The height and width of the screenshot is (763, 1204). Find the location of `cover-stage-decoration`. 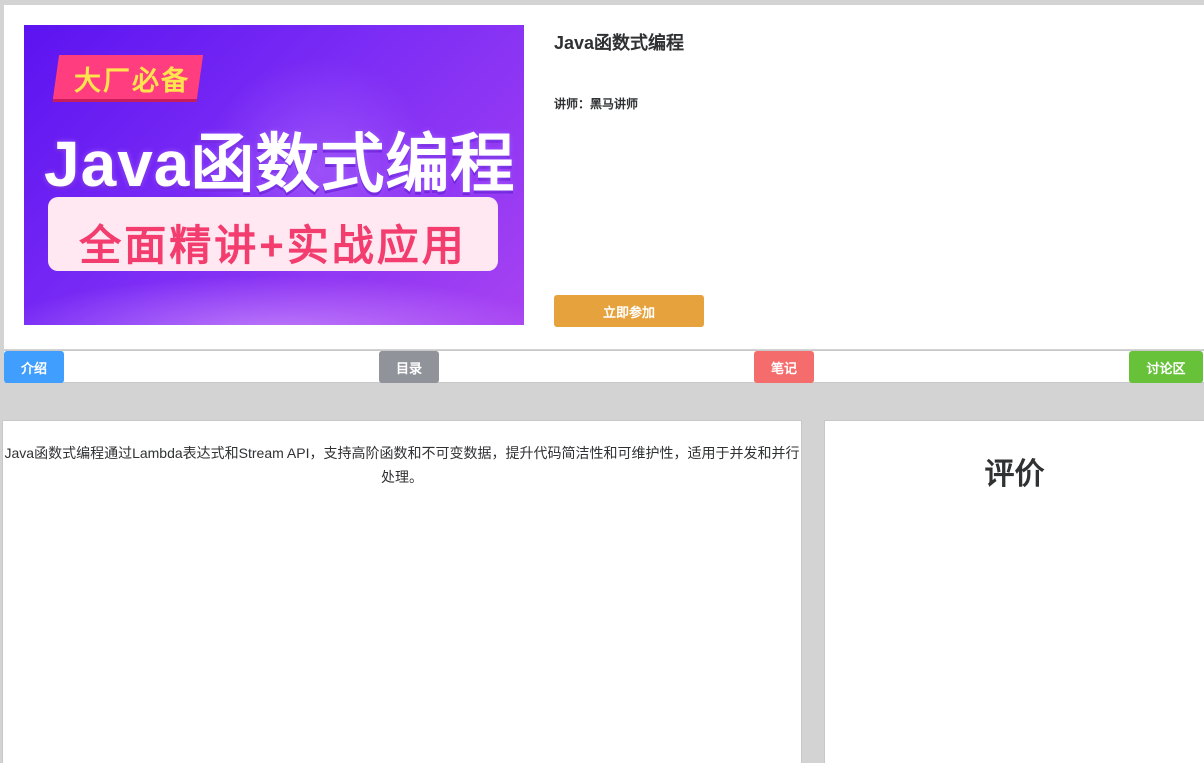

cover-stage-decoration is located at coordinates (274, 300).